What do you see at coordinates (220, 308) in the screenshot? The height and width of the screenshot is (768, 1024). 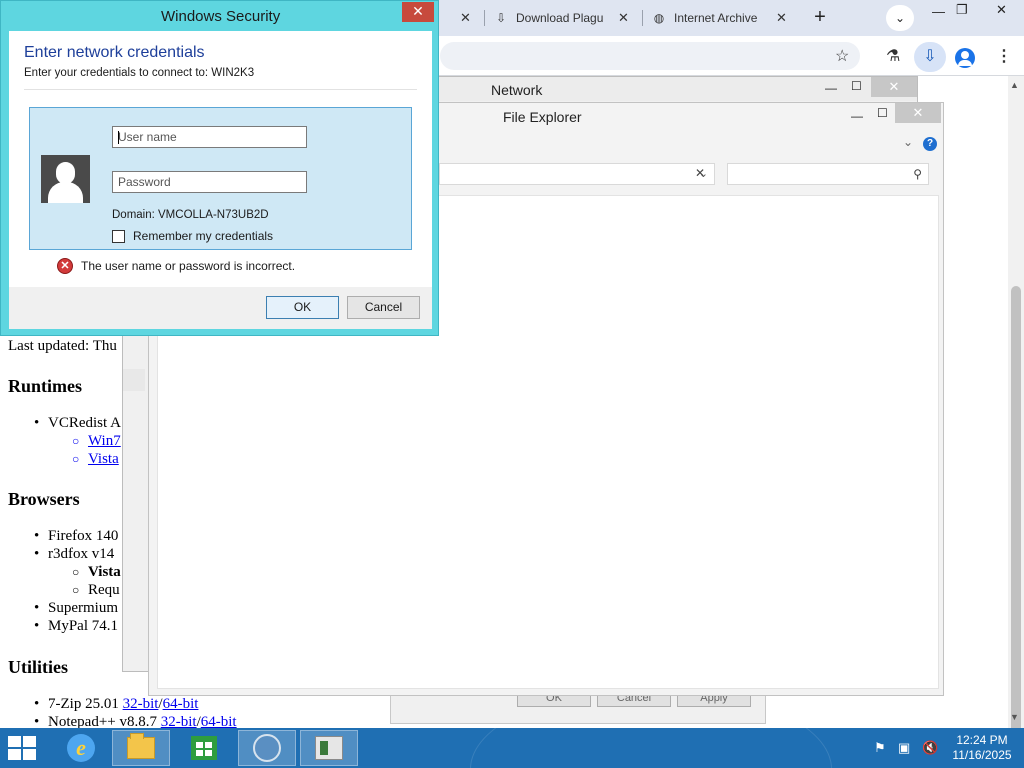 I see `dialog-footer: OK Cancel` at bounding box center [220, 308].